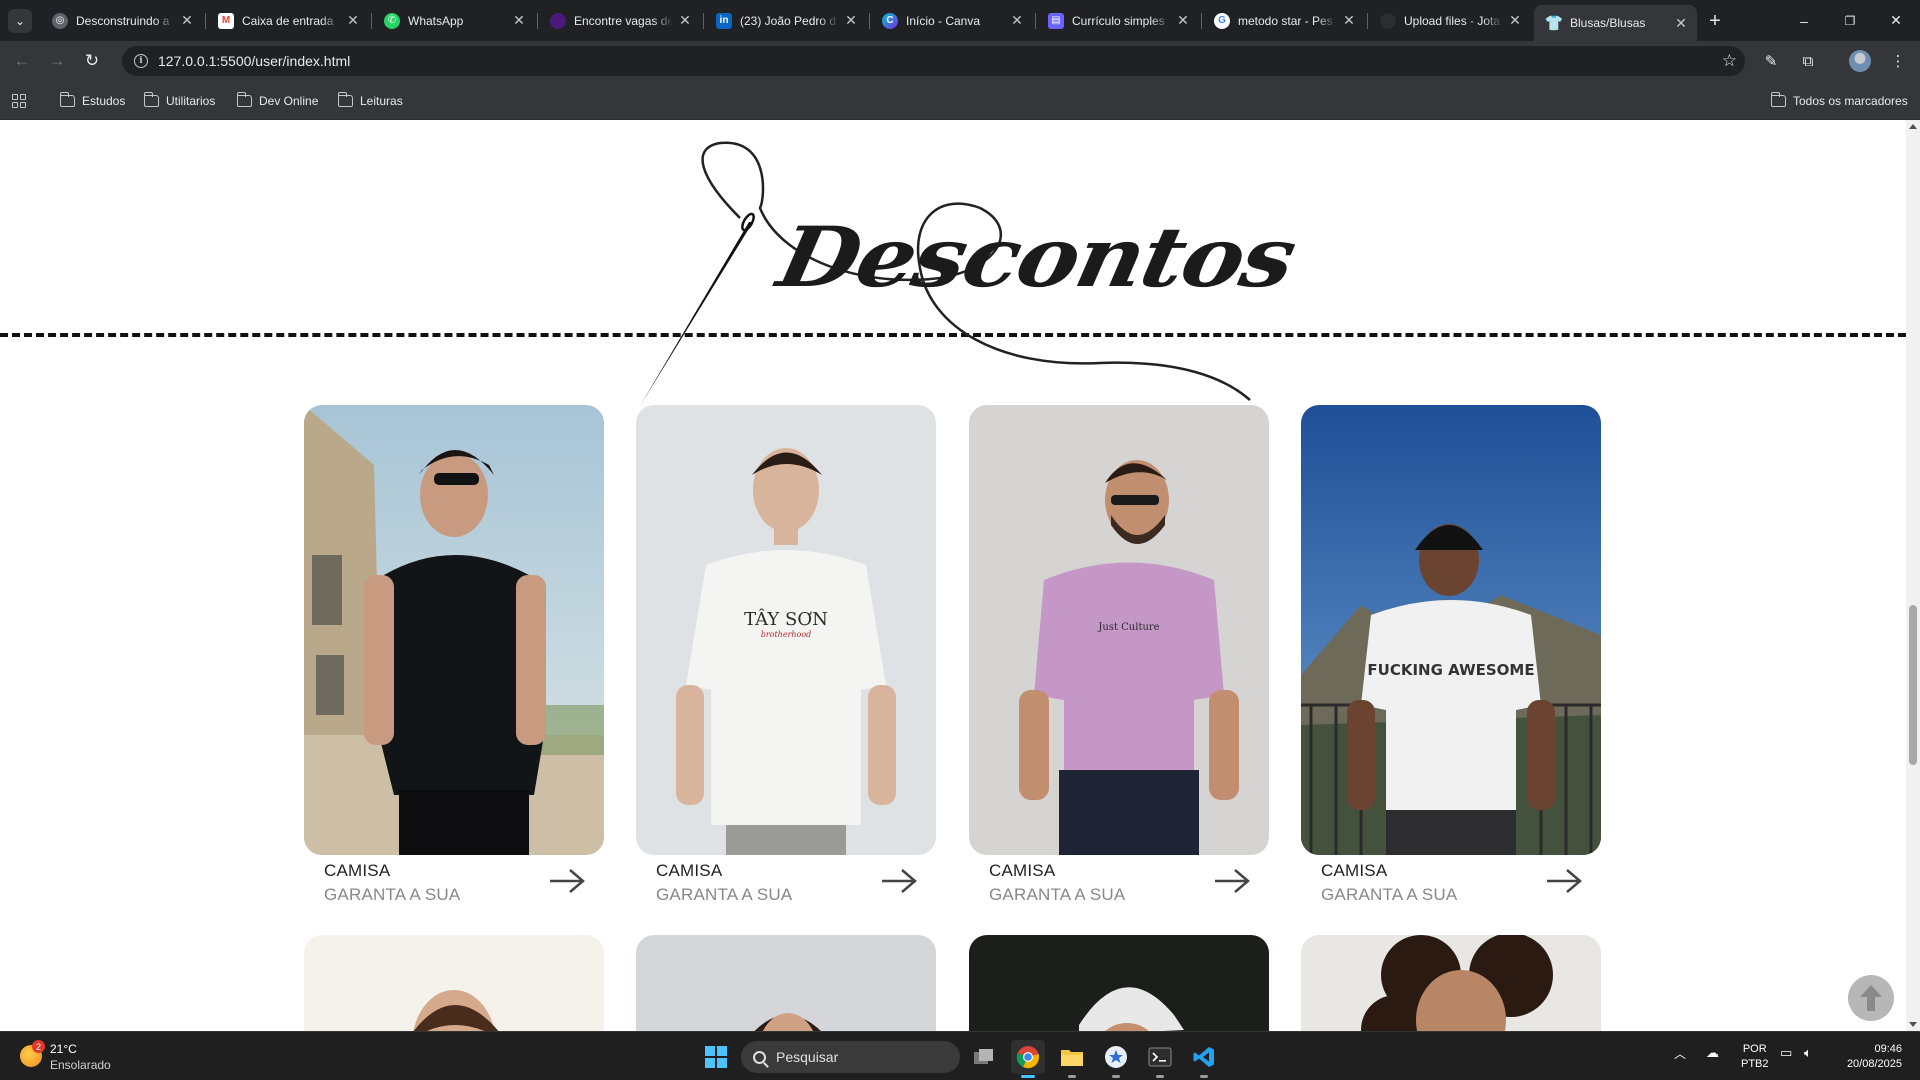 The width and height of the screenshot is (1920, 1080). I want to click on bookmark-folder-estudos: Estudos, so click(92, 101).